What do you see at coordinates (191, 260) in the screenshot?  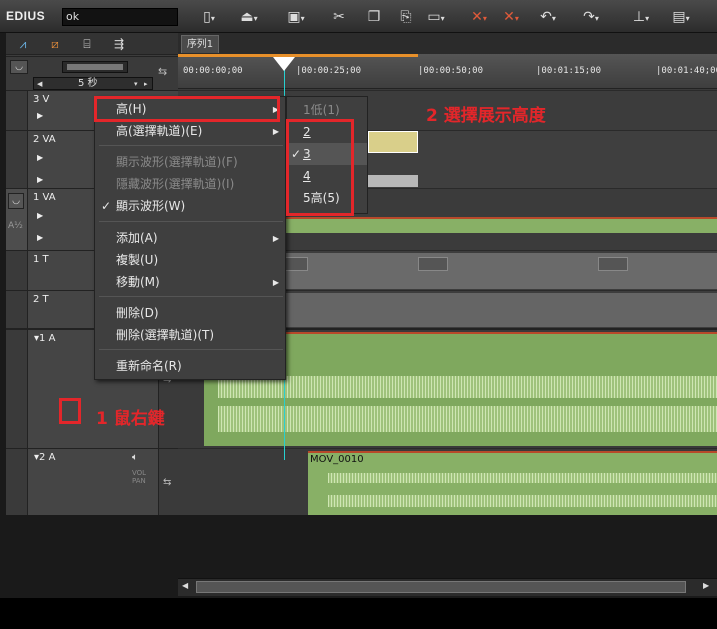 I see `menu-item-duplicate: 複製(U)` at bounding box center [191, 260].